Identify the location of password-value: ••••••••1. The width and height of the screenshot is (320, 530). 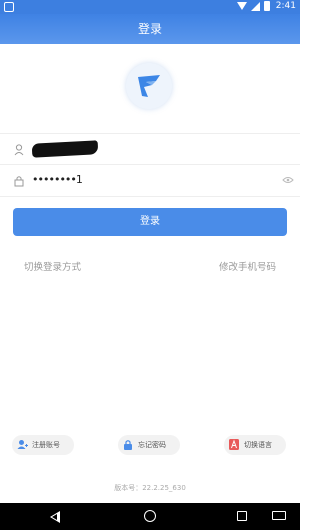
(57, 179).